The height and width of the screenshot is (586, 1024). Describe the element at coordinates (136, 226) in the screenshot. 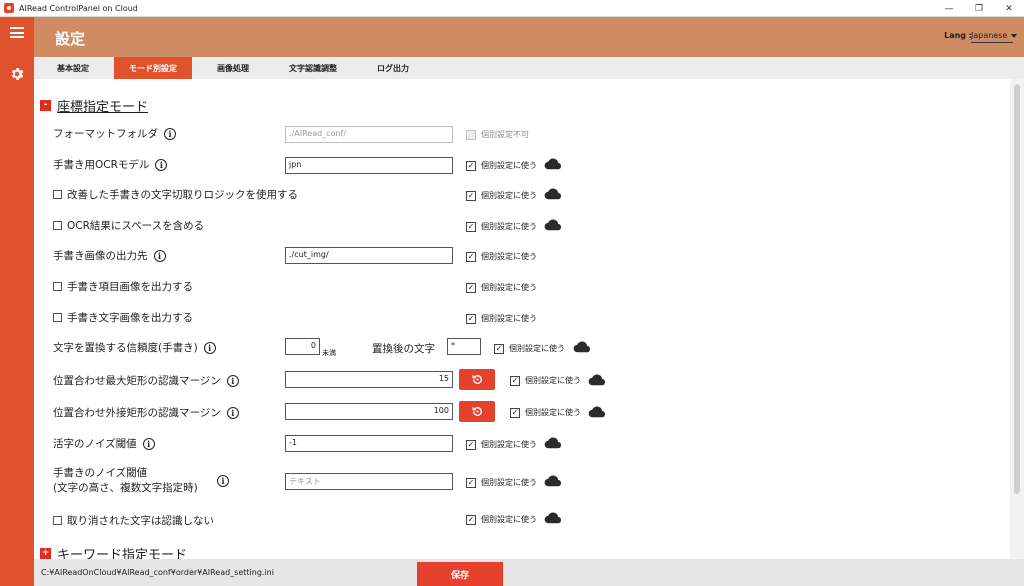

I see `include-space-text: OCR結果にスペースを含める` at that location.